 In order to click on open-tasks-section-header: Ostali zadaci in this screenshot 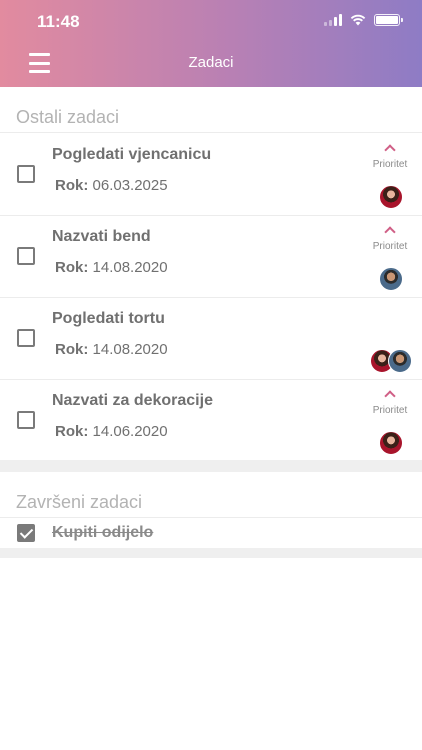, I will do `click(211, 110)`.